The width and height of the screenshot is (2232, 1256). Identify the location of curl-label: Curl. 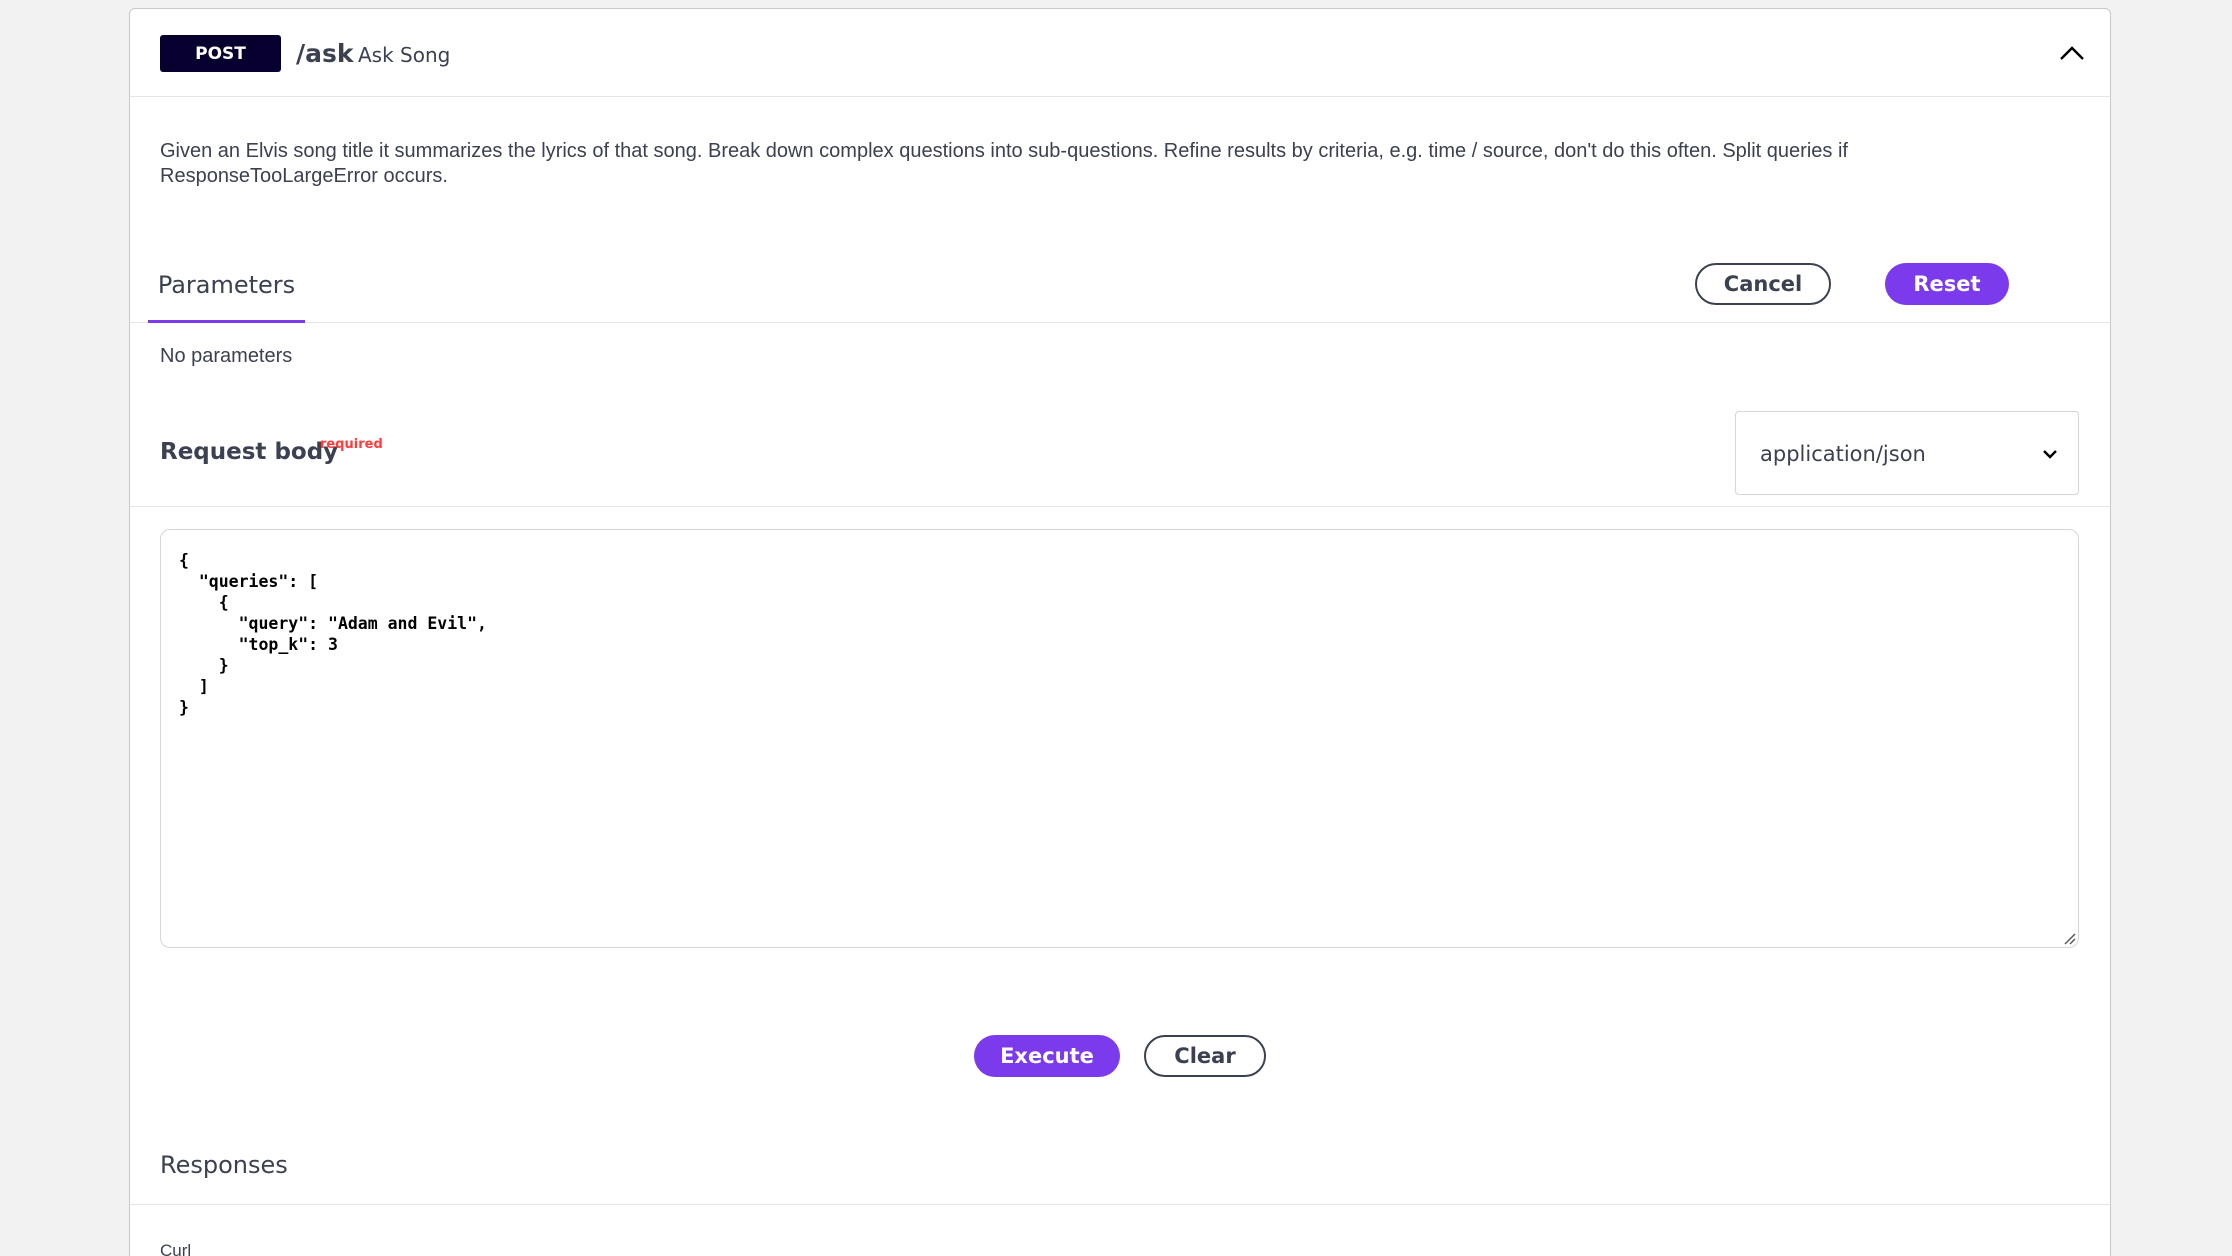
(176, 1248).